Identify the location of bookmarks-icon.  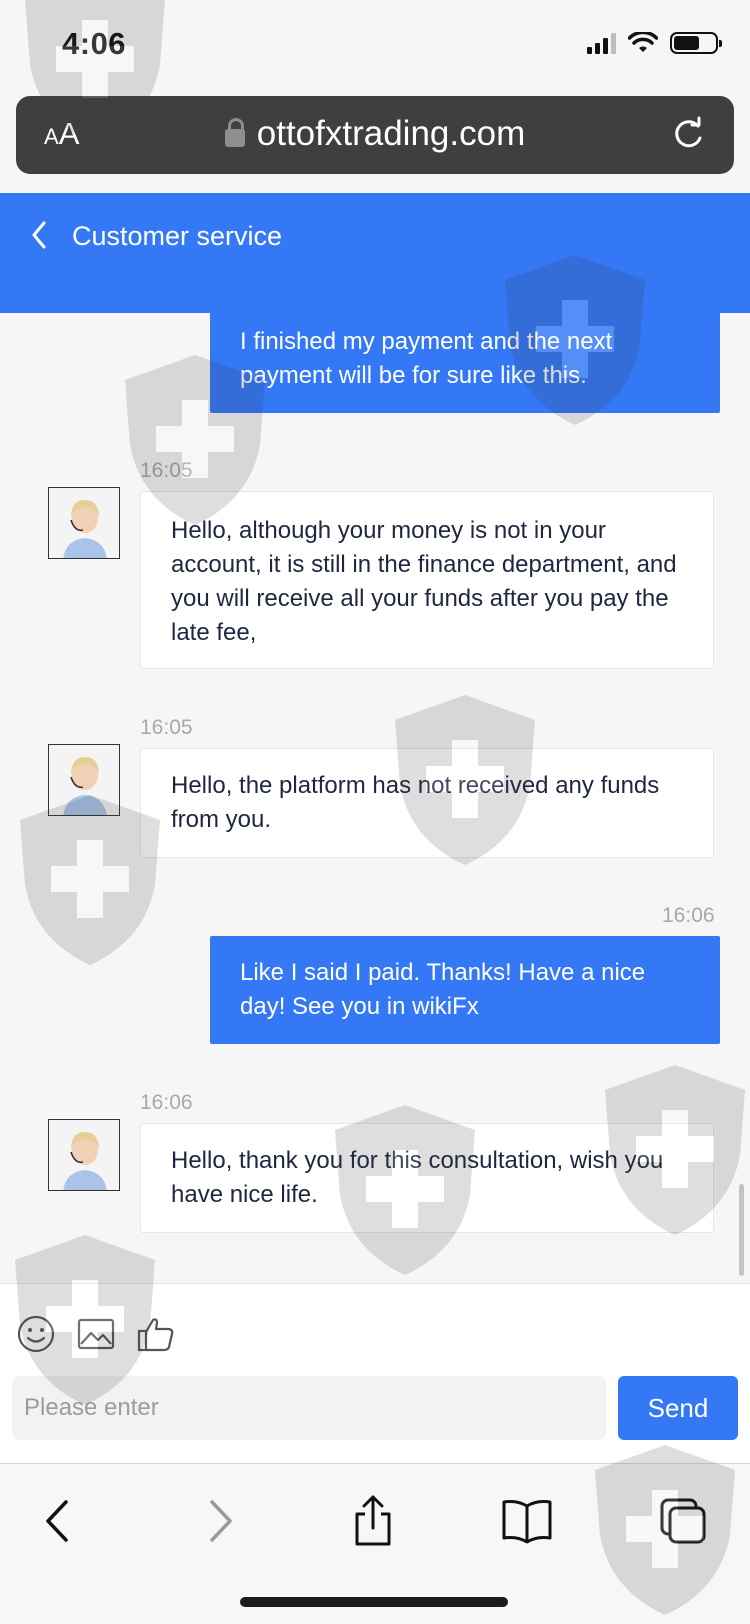
(527, 1521).